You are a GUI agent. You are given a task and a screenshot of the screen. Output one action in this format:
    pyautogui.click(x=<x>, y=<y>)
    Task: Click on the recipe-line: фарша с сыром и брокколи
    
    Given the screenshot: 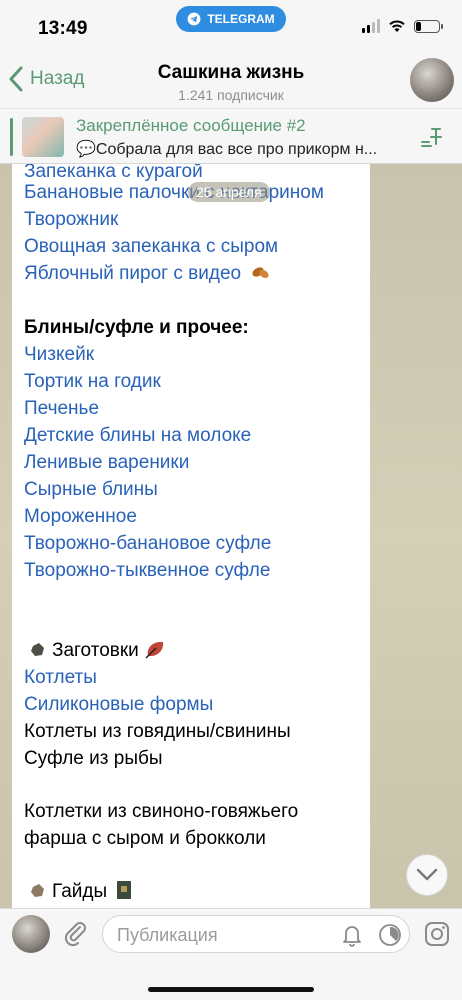 What is the action you would take?
    pyautogui.click(x=145, y=838)
    